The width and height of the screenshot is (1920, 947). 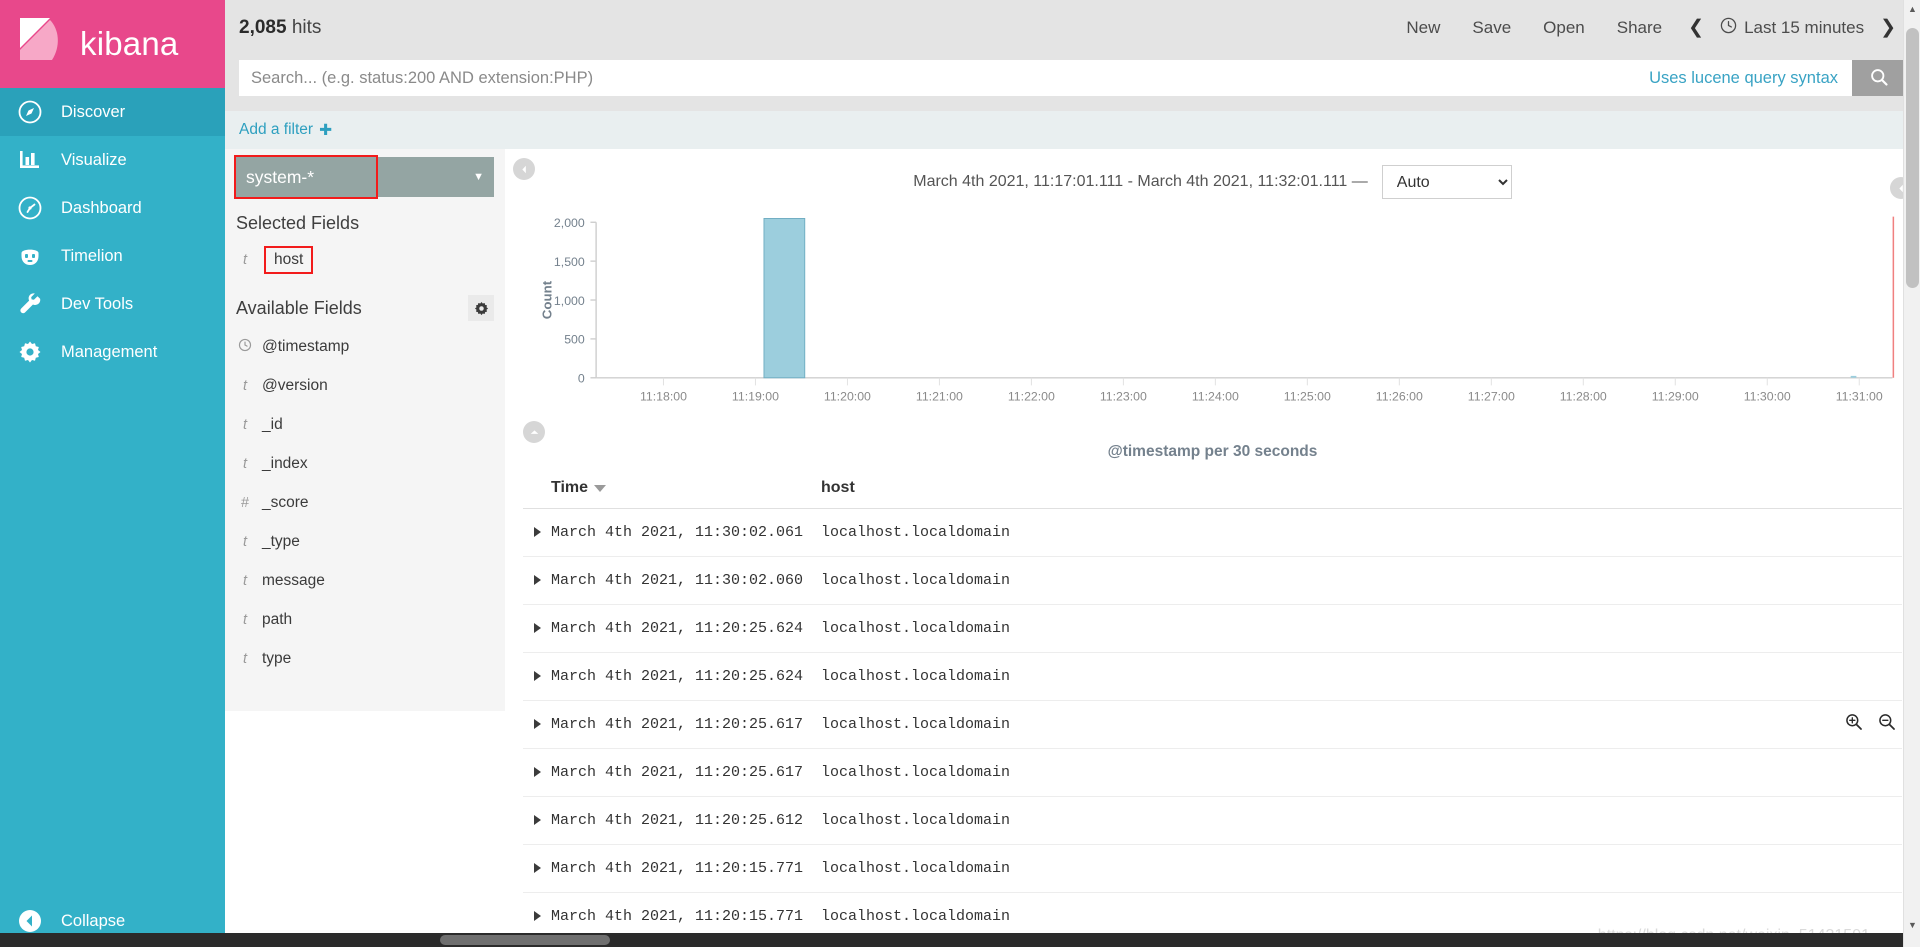 What do you see at coordinates (289, 259) in the screenshot?
I see `selected-field-label: host` at bounding box center [289, 259].